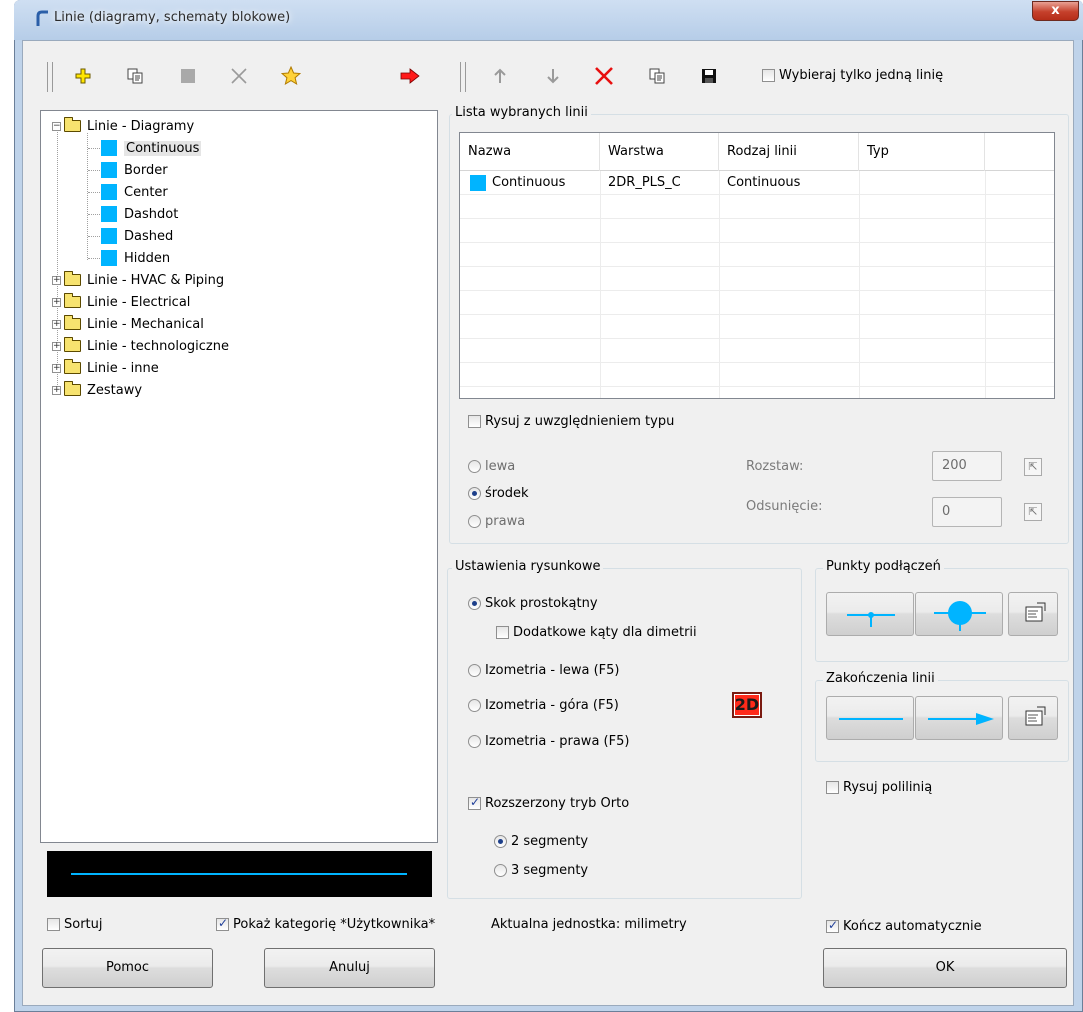 Image resolution: width=1083 pixels, height=1012 pixels. What do you see at coordinates (768, 75) in the screenshot?
I see `single-line-checkbox` at bounding box center [768, 75].